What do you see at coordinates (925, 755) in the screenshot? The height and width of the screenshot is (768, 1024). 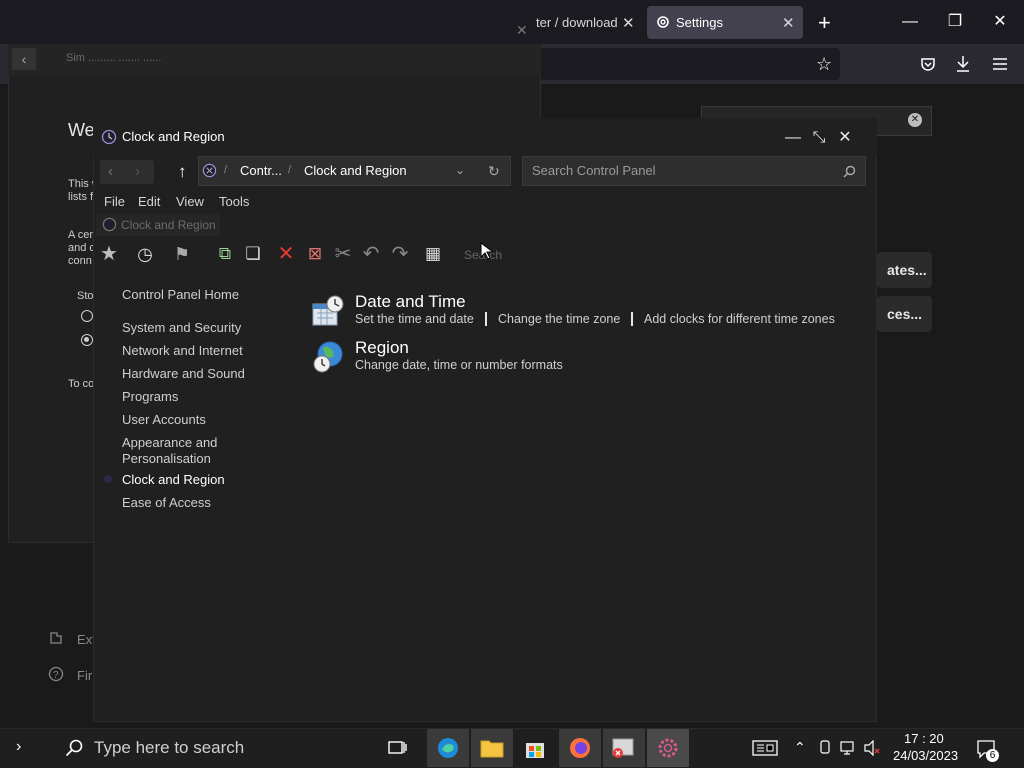 I see `clock-date: 24/03/2023` at bounding box center [925, 755].